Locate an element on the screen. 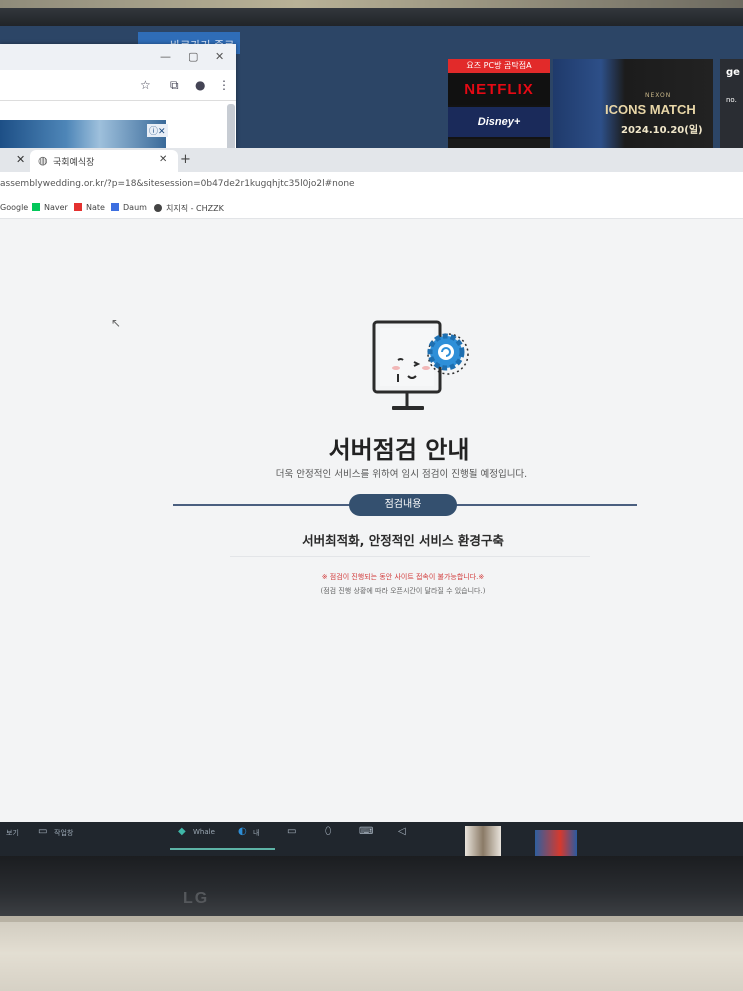  taskbar-item-view: 보기 is located at coordinates (12, 833).